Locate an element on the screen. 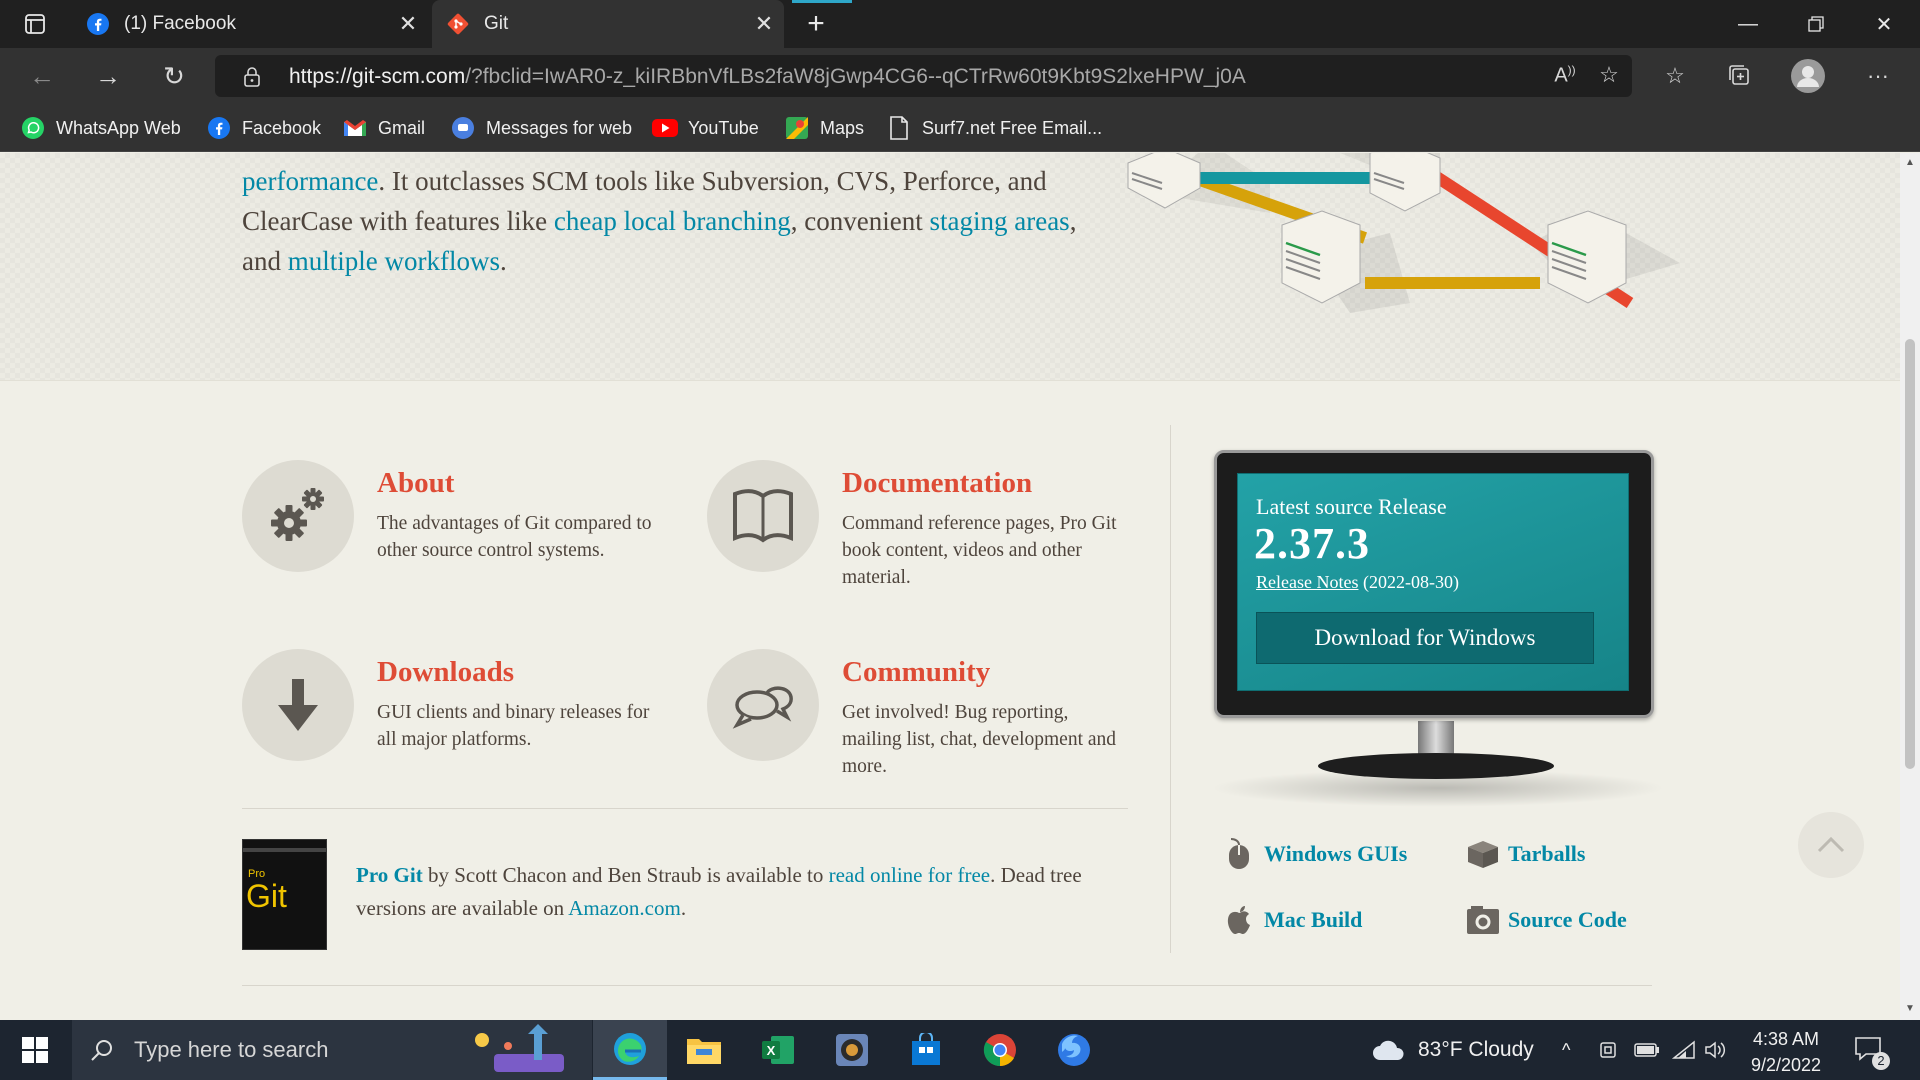 The width and height of the screenshot is (1920, 1080). taskbar-clock: 4:38 AM 9/2/2022 is located at coordinates (1786, 1052).